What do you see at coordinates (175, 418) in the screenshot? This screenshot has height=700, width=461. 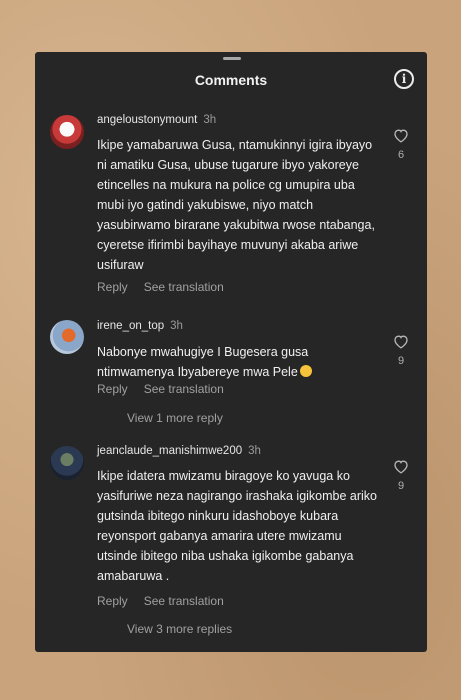 I see `view-more-replies: View 1 more reply` at bounding box center [175, 418].